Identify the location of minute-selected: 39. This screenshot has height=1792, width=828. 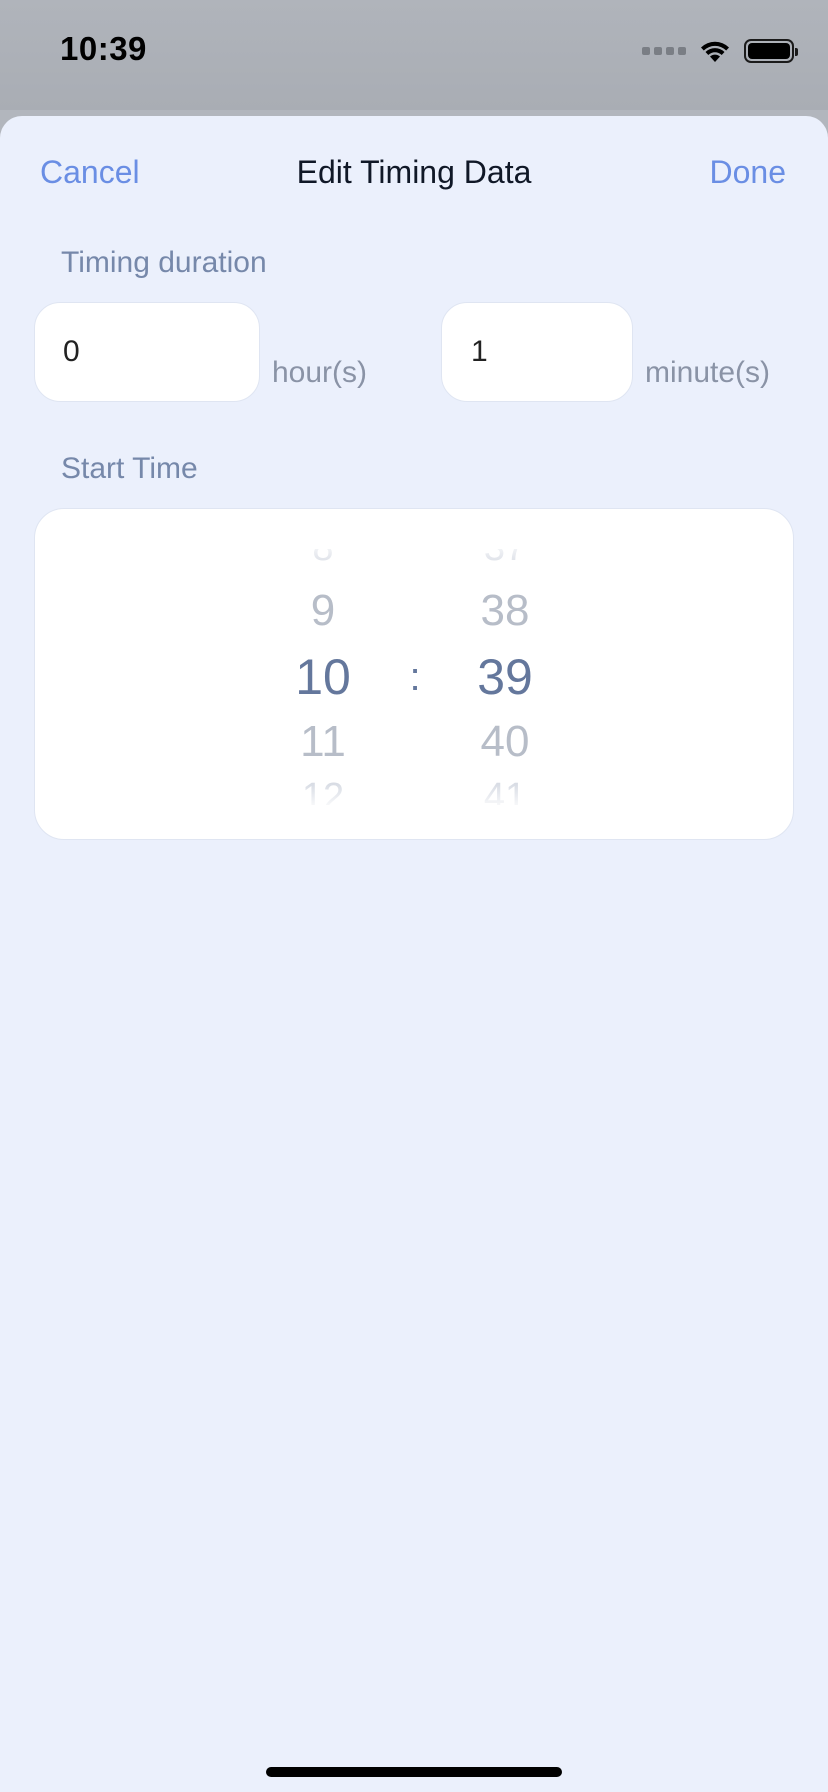
(505, 677).